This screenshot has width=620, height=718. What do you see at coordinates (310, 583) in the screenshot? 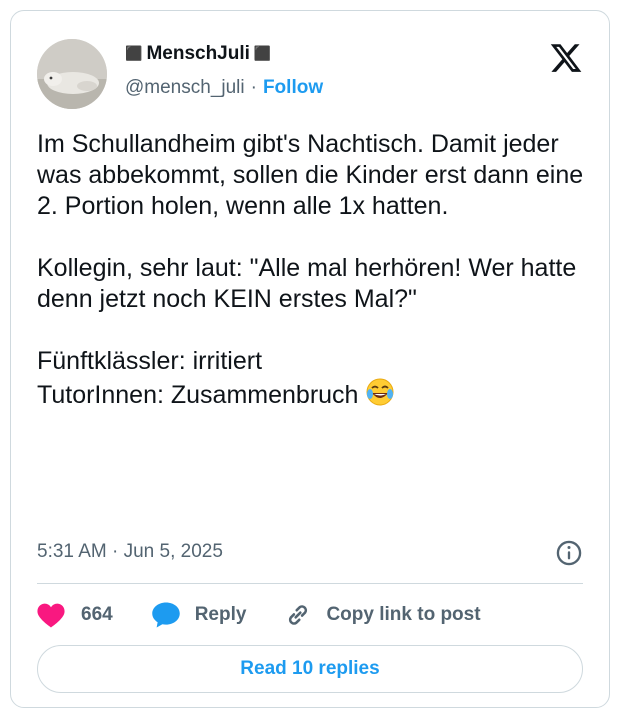
I see `divider` at bounding box center [310, 583].